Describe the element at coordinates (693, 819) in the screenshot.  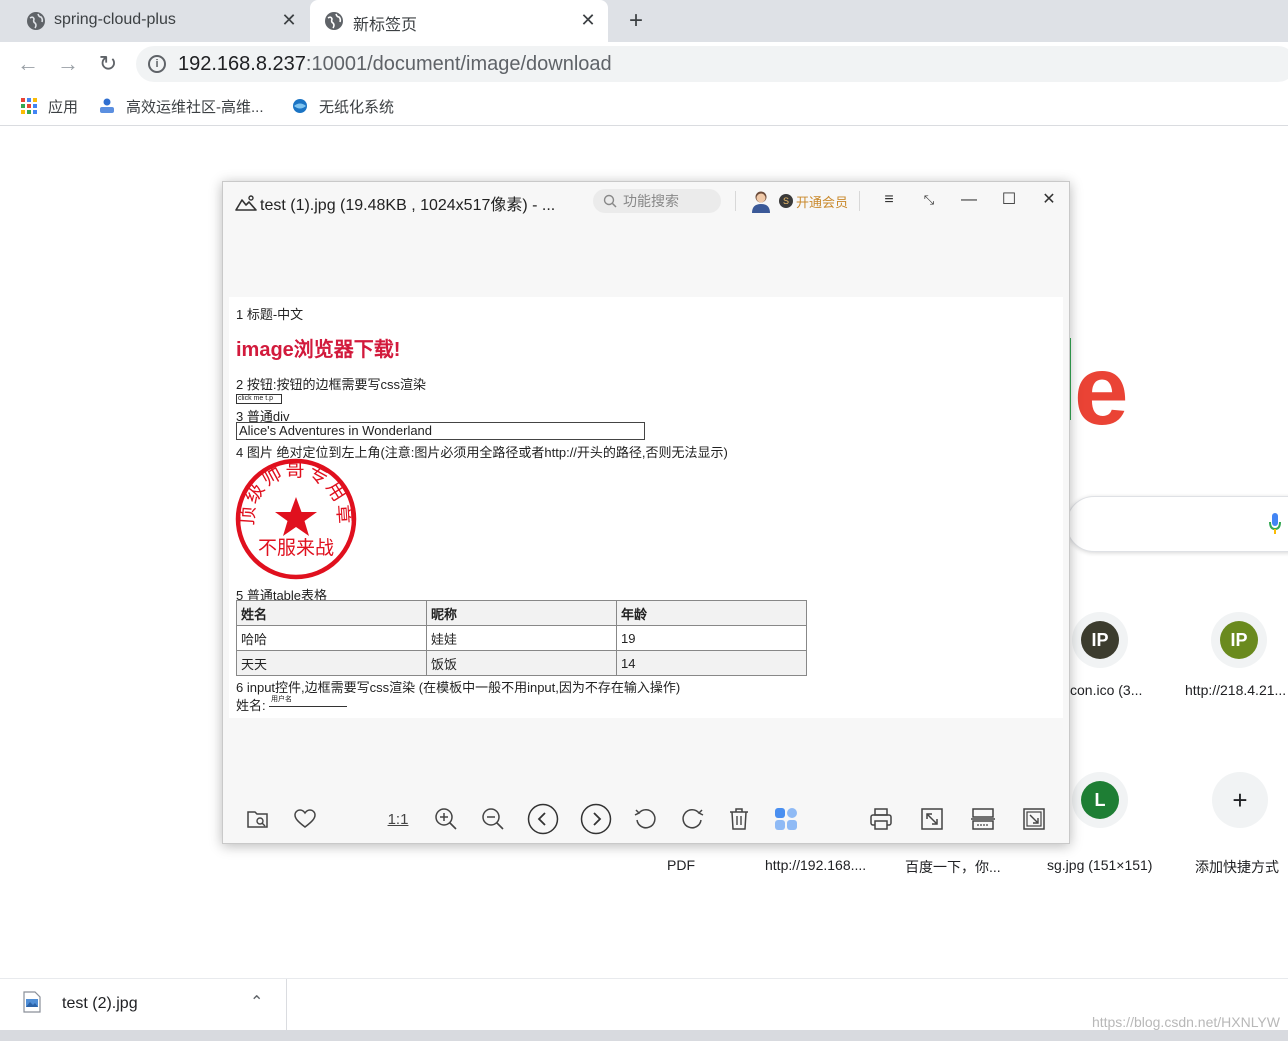
I see `rotate-right-icon` at that location.